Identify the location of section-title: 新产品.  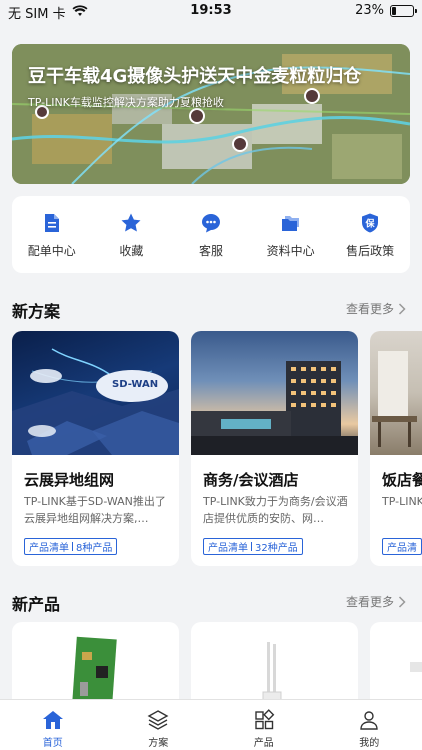
(36, 604).